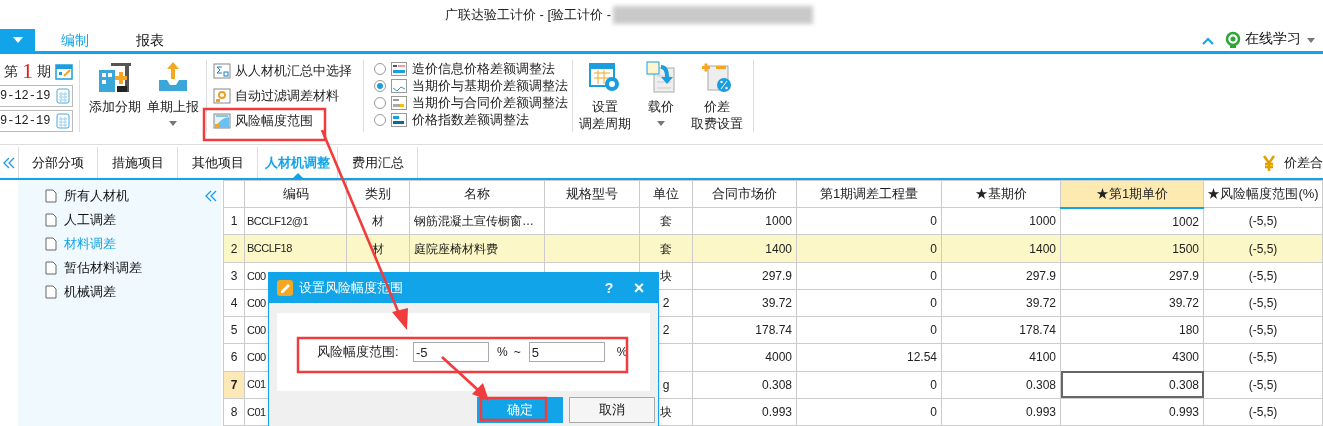  Describe the element at coordinates (218, 162) in the screenshot. I see `tab: 其他项目` at that location.